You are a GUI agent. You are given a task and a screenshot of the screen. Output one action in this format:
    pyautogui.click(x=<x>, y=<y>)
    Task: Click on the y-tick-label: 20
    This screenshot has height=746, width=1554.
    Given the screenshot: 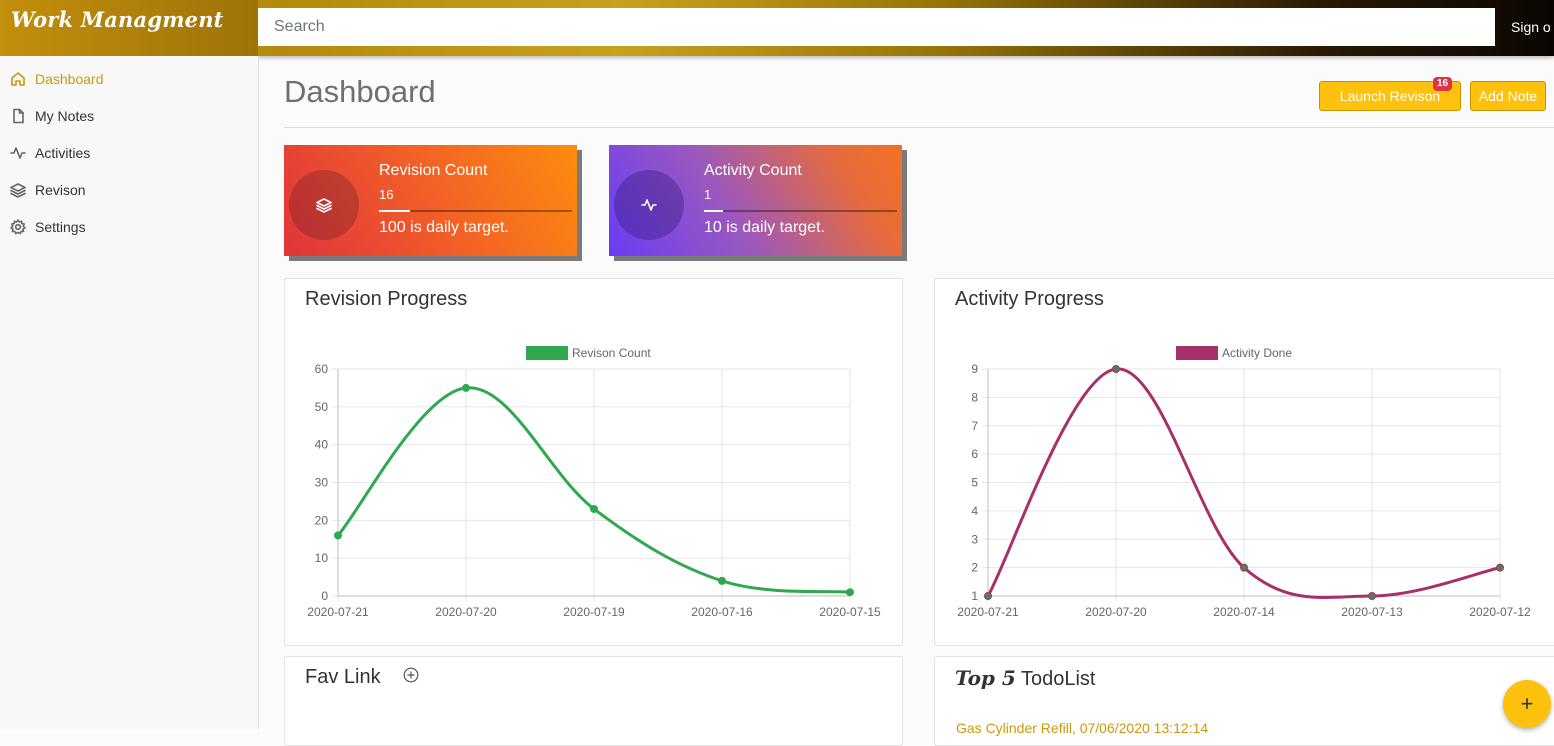 What is the action you would take?
    pyautogui.click(x=322, y=520)
    